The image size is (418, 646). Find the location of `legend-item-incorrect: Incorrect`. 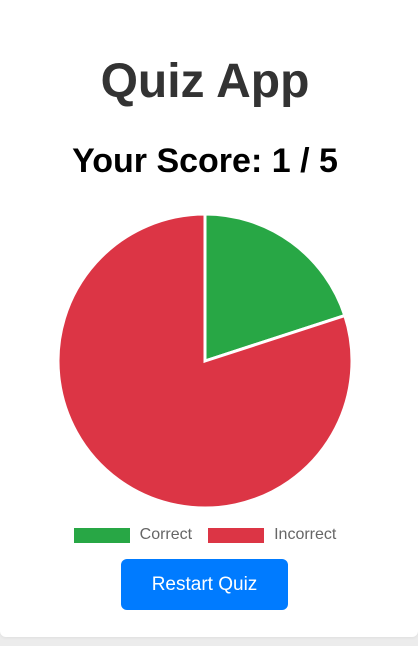

legend-item-incorrect: Incorrect is located at coordinates (272, 535).